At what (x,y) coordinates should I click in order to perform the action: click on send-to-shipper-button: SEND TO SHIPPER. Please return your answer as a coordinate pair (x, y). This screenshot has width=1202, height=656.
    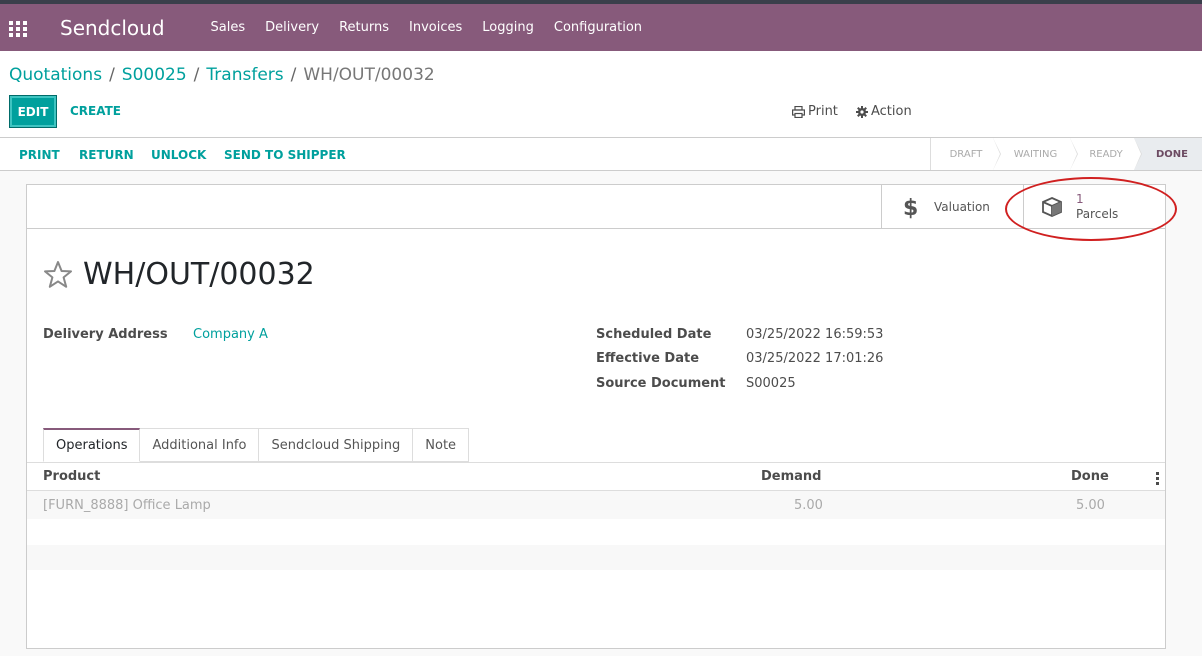
    Looking at the image, I should click on (285, 155).